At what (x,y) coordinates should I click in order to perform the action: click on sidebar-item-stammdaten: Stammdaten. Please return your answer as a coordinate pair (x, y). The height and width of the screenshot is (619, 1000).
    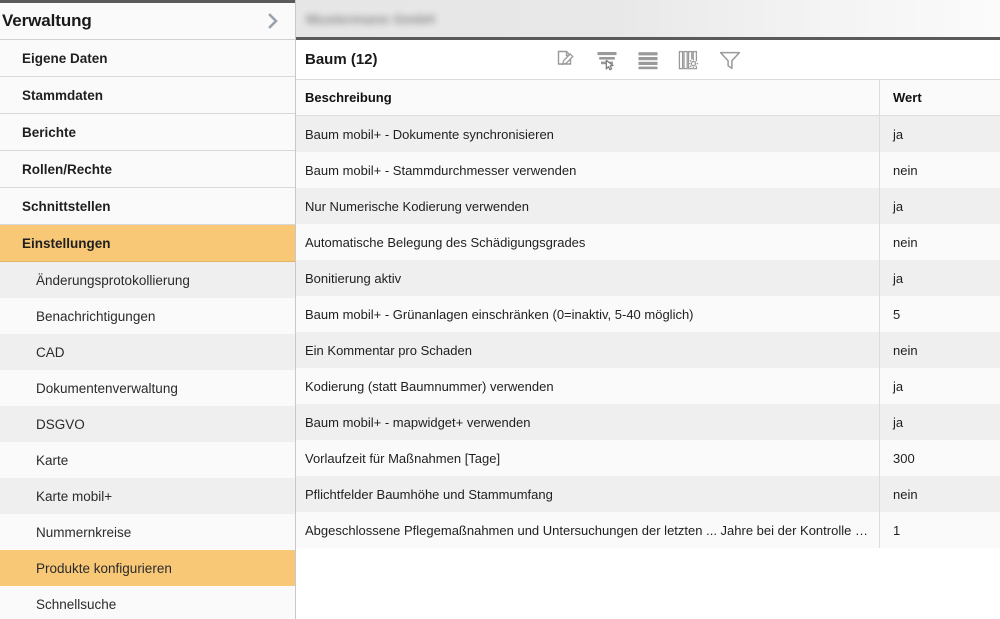
    Looking at the image, I should click on (147, 95).